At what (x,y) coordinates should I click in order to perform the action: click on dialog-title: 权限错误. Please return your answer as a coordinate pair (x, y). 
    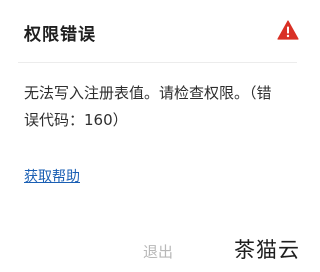
    Looking at the image, I should click on (60, 35).